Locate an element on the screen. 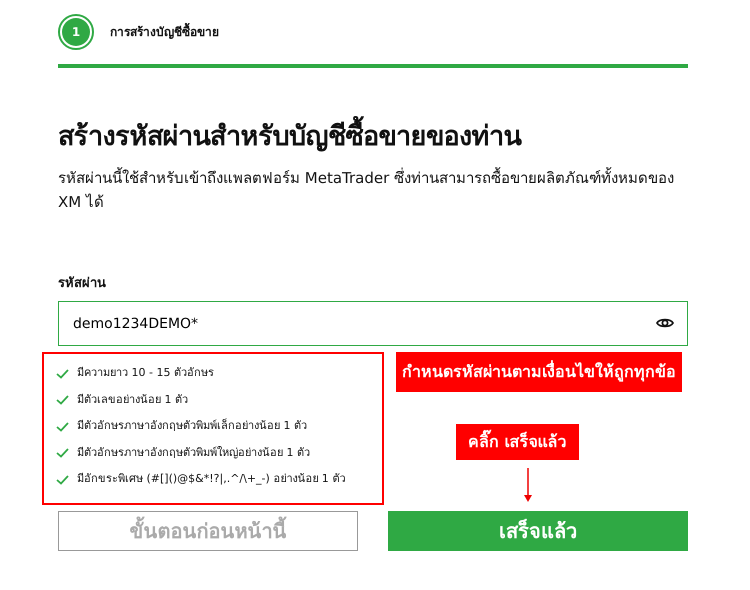 Image resolution: width=750 pixels, height=590 pixels. rule-text: มีตัวอักษรภาษาอังกฤษตัวพิมพ์เล็กอย่างน้อย 1 ตัว is located at coordinates (192, 426).